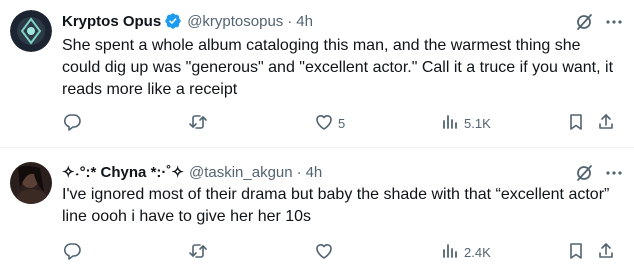 The height and width of the screenshot is (267, 634). What do you see at coordinates (477, 123) in the screenshot?
I see `views-count: 5.1K` at bounding box center [477, 123].